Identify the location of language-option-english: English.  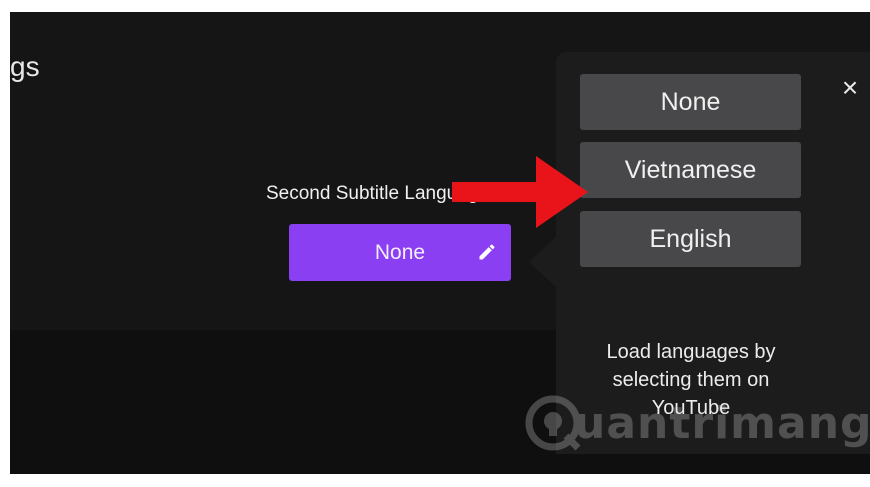
(690, 239).